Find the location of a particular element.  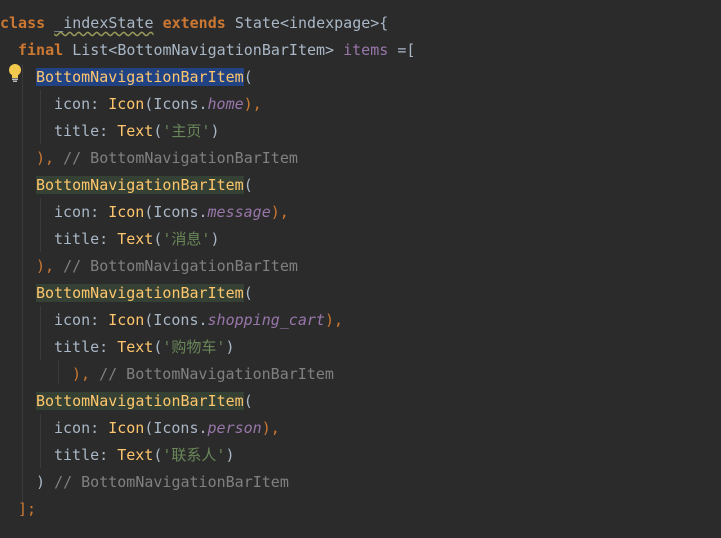

code-line-item-icon: icon: Icon(Icons.message), is located at coordinates (171, 212).